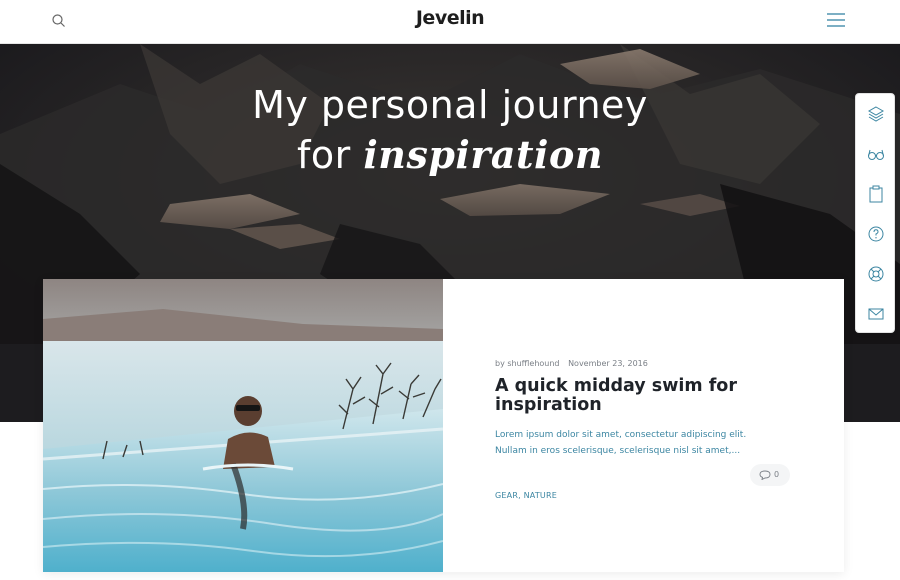 The height and width of the screenshot is (580, 900). Describe the element at coordinates (876, 154) in the screenshot. I see `glasses-icon` at that location.